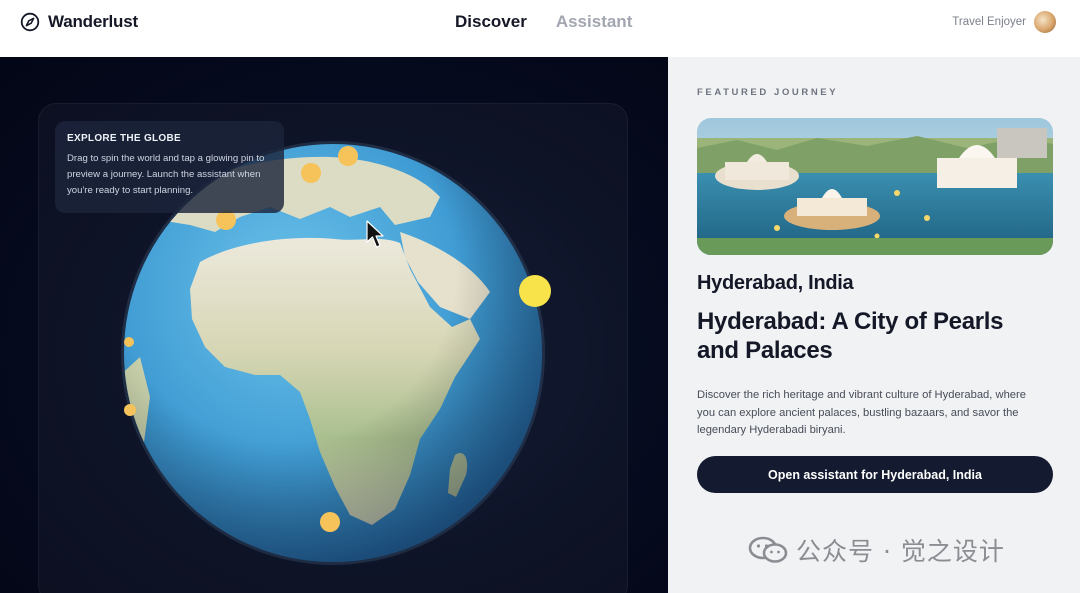 This screenshot has width=1080, height=593. I want to click on brand: Wanderlust, so click(79, 22).